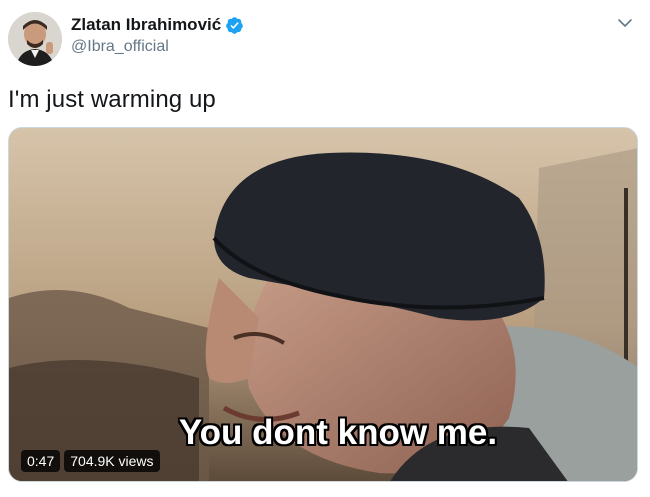 The width and height of the screenshot is (650, 497). What do you see at coordinates (235, 25) in the screenshot?
I see `verified-badge-icon` at bounding box center [235, 25].